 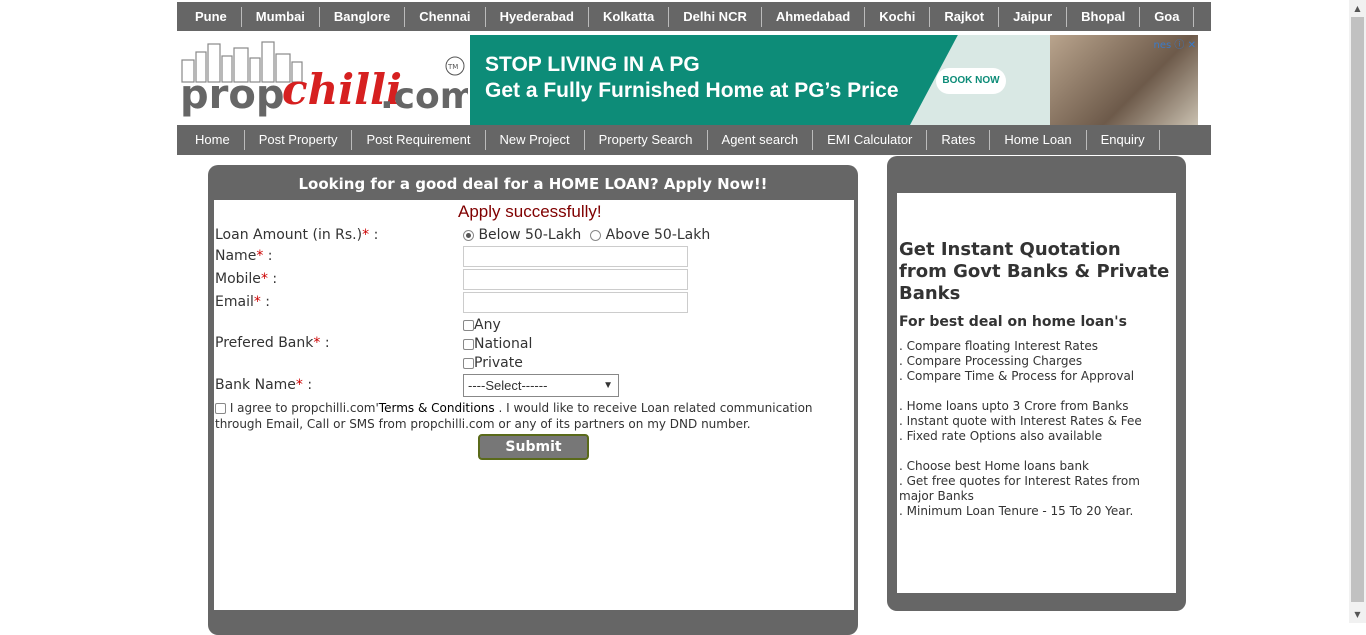 What do you see at coordinates (424, 96) in the screenshot?
I see `svg-text: .com` at bounding box center [424, 96].